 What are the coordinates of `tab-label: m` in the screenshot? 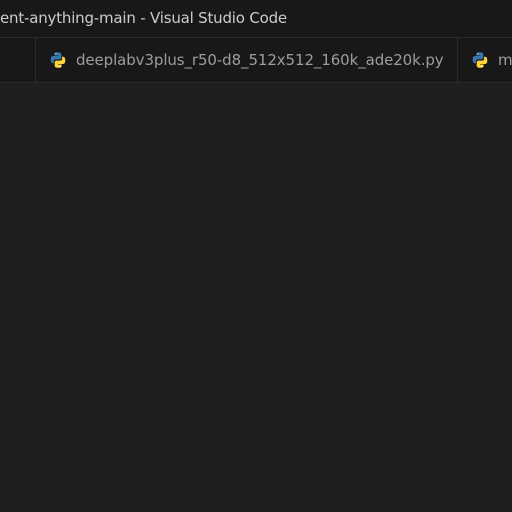 It's located at (505, 60).